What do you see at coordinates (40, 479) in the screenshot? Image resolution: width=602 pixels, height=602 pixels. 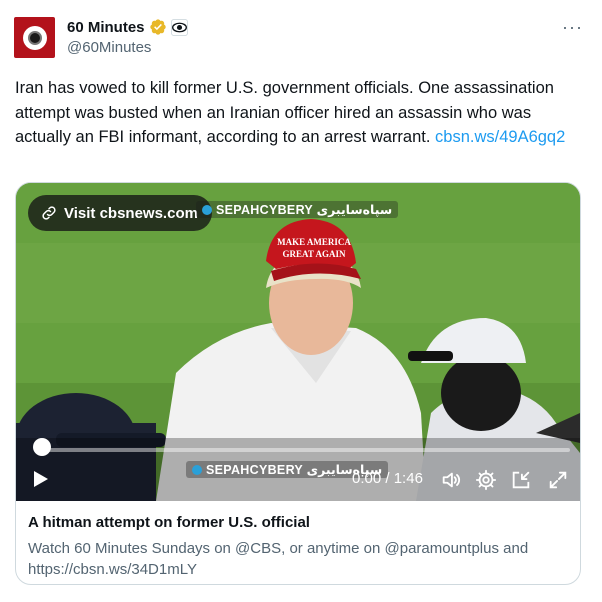 I see `play-icon` at bounding box center [40, 479].